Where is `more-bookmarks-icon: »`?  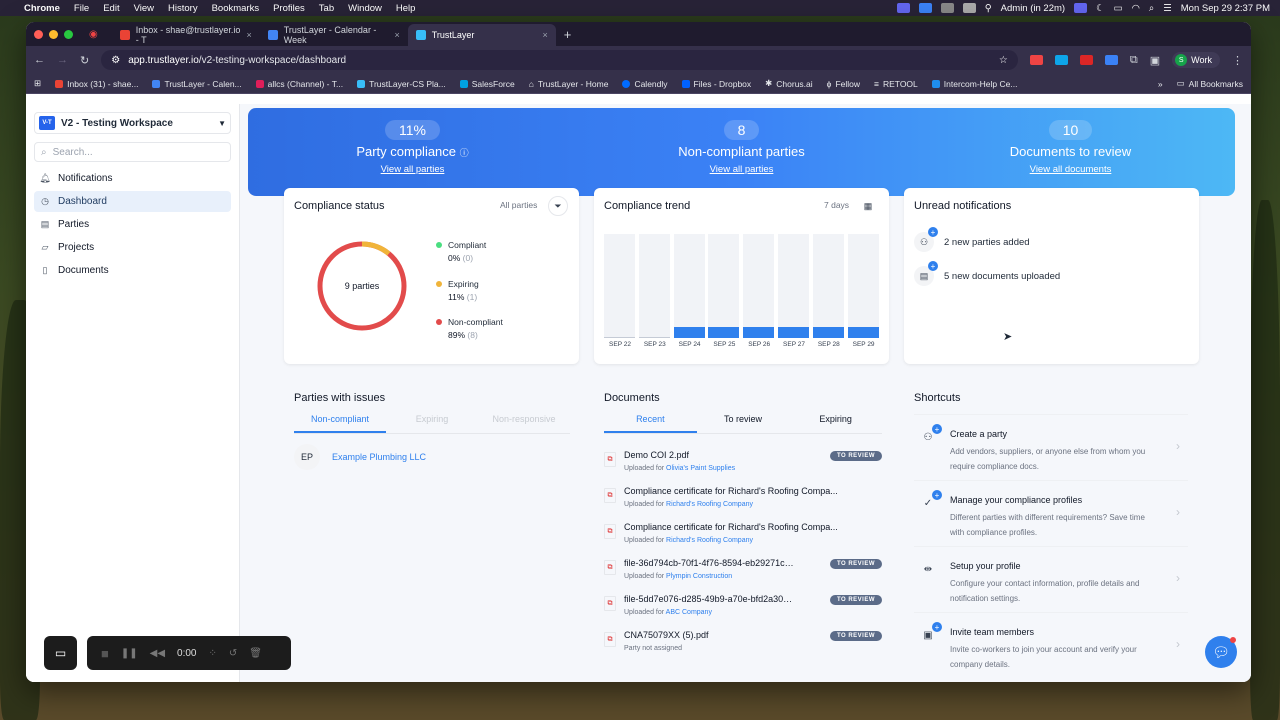
more-bookmarks-icon: » is located at coordinates (1160, 84).